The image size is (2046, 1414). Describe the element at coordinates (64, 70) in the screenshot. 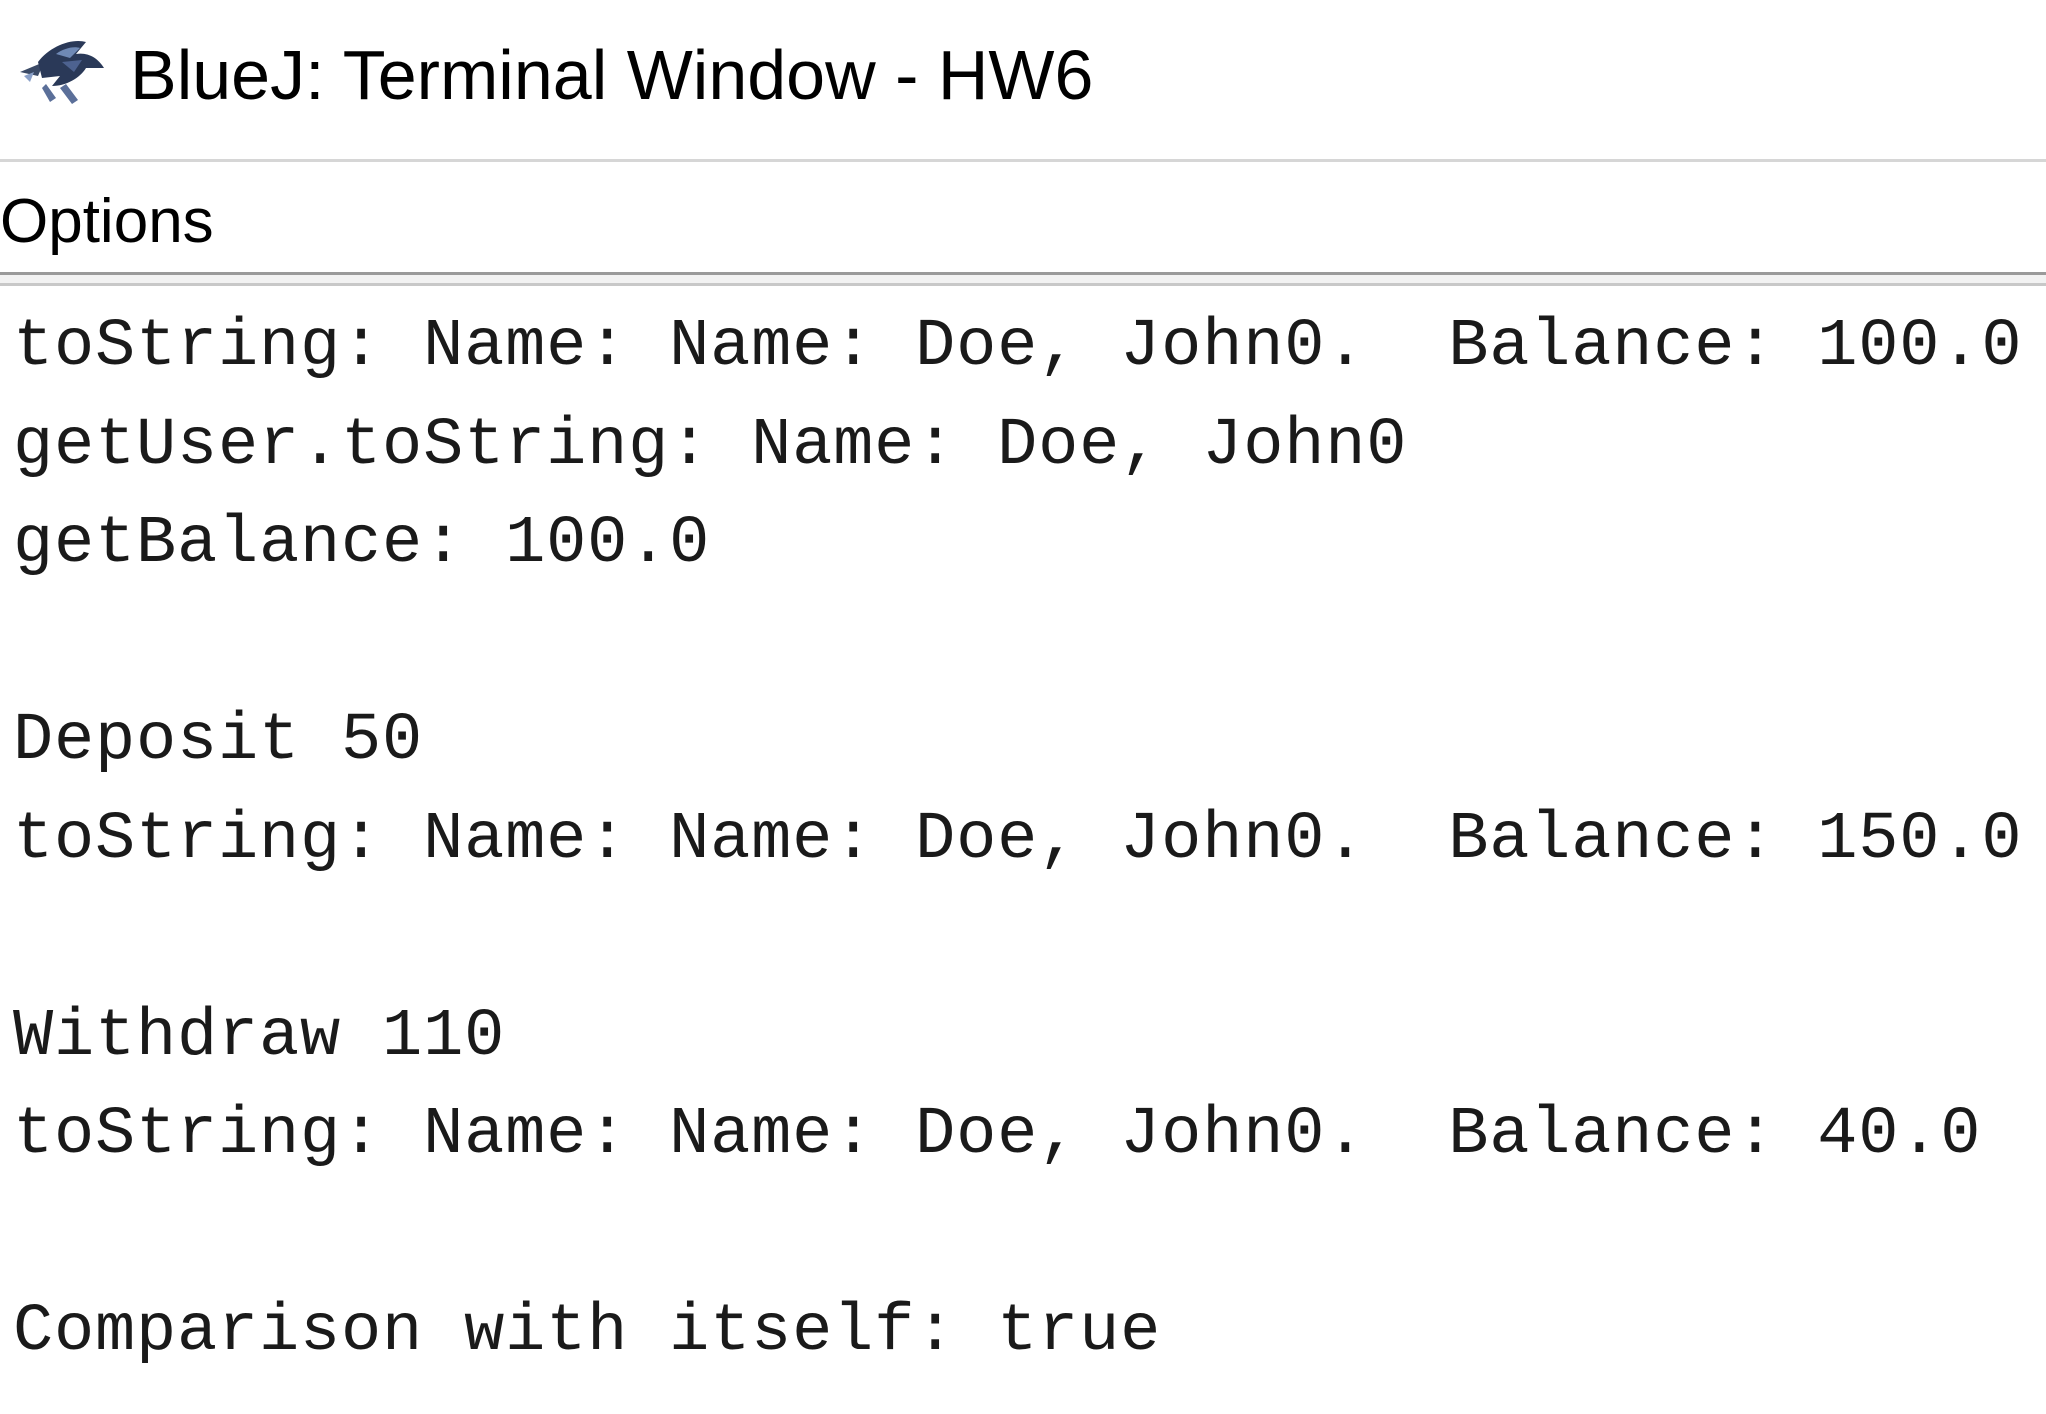

I see `bluej-bird-icon` at that location.